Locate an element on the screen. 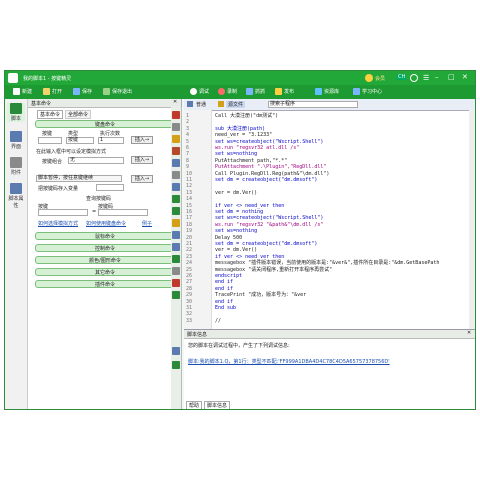  format-icon is located at coordinates (176, 271).